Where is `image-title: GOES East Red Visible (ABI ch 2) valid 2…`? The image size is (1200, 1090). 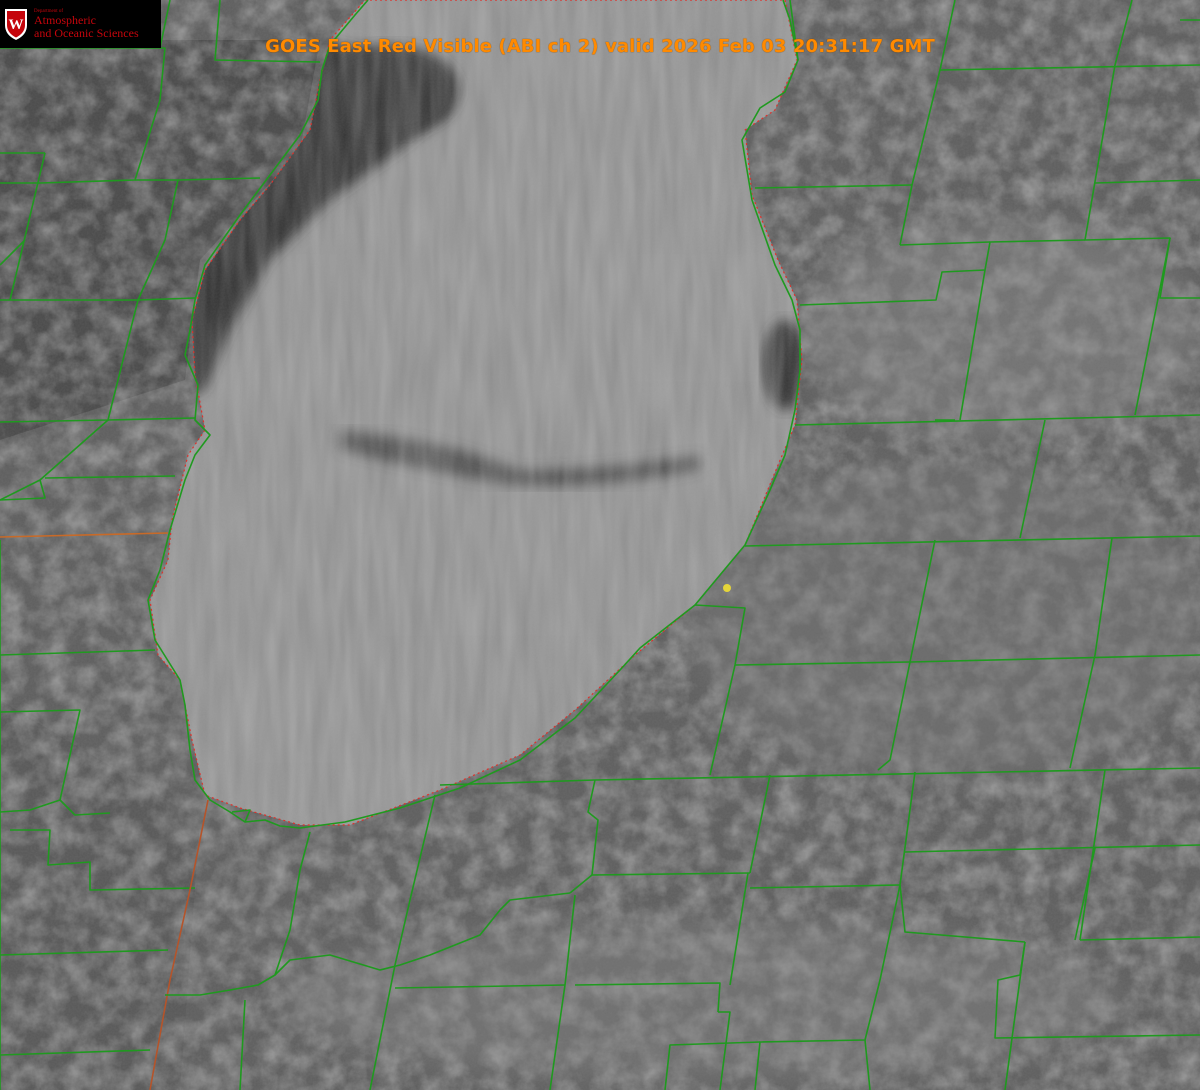 image-title: GOES East Red Visible (ABI ch 2) valid 2… is located at coordinates (600, 46).